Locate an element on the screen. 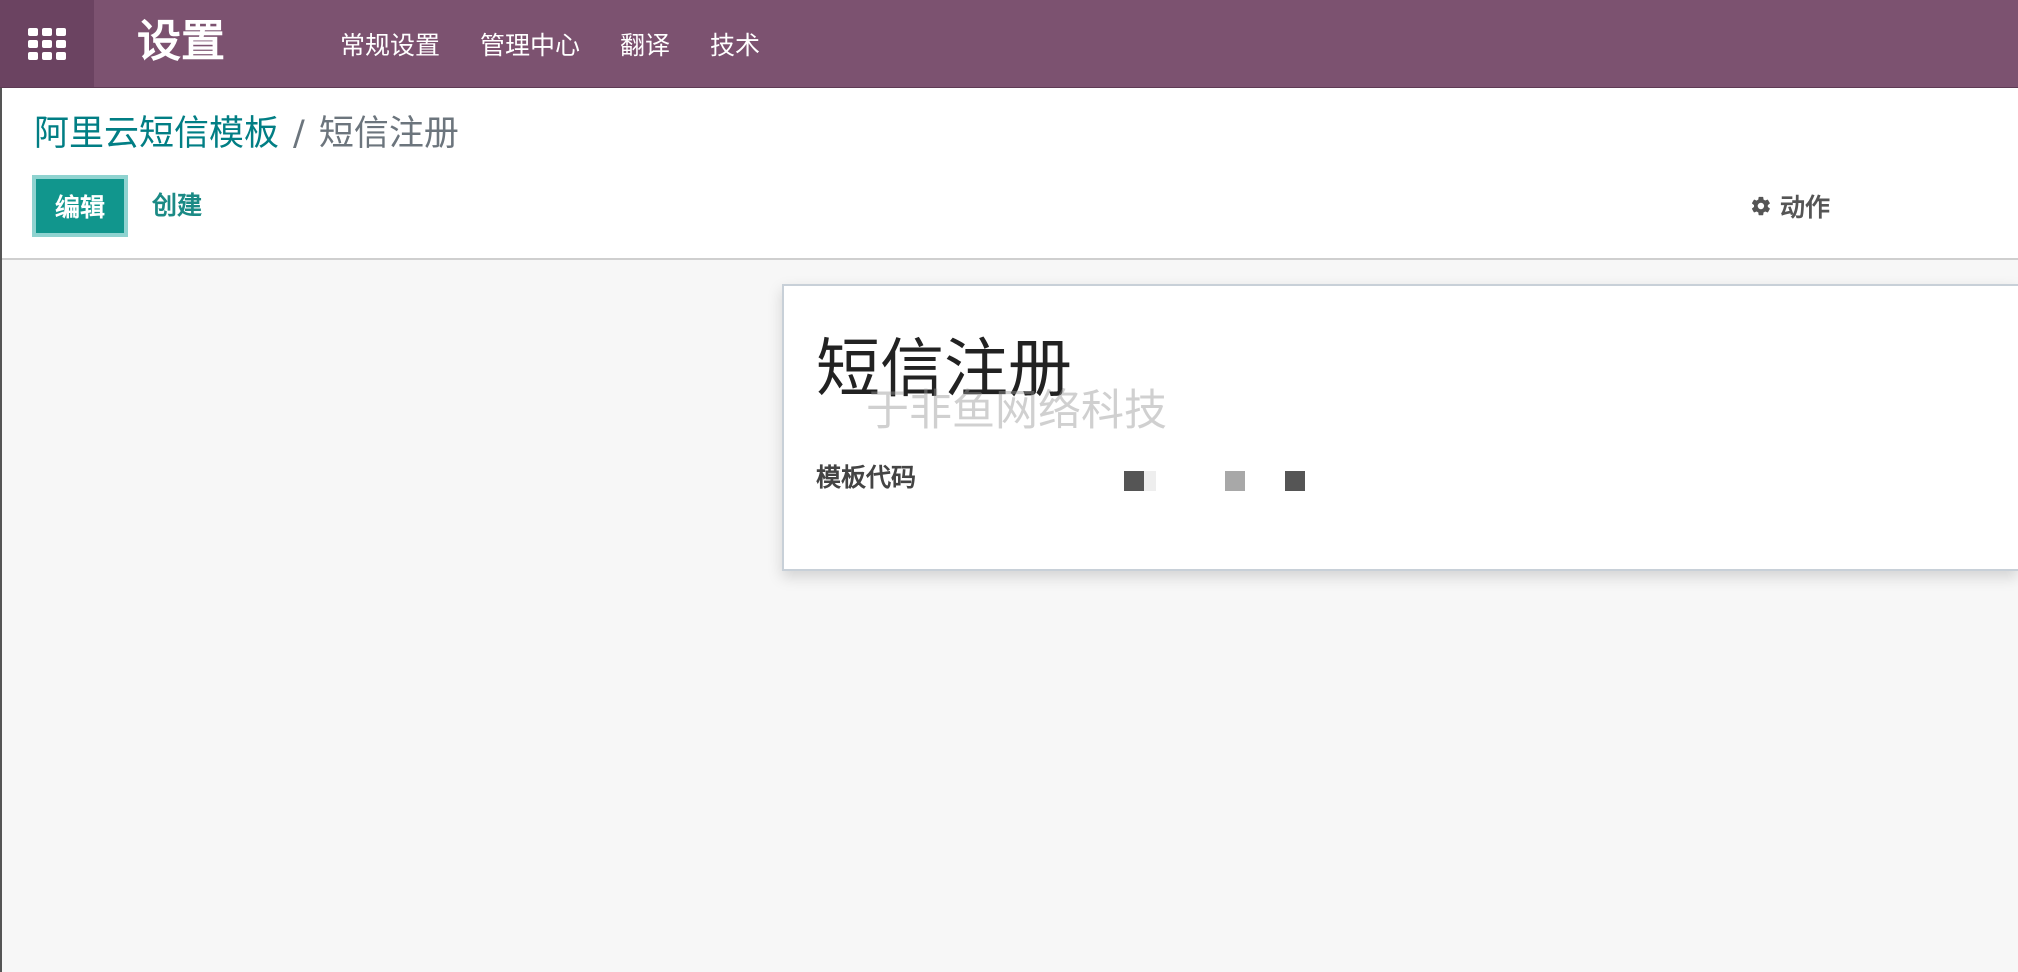 This screenshot has height=972, width=2018. create-button: 创建 is located at coordinates (177, 206).